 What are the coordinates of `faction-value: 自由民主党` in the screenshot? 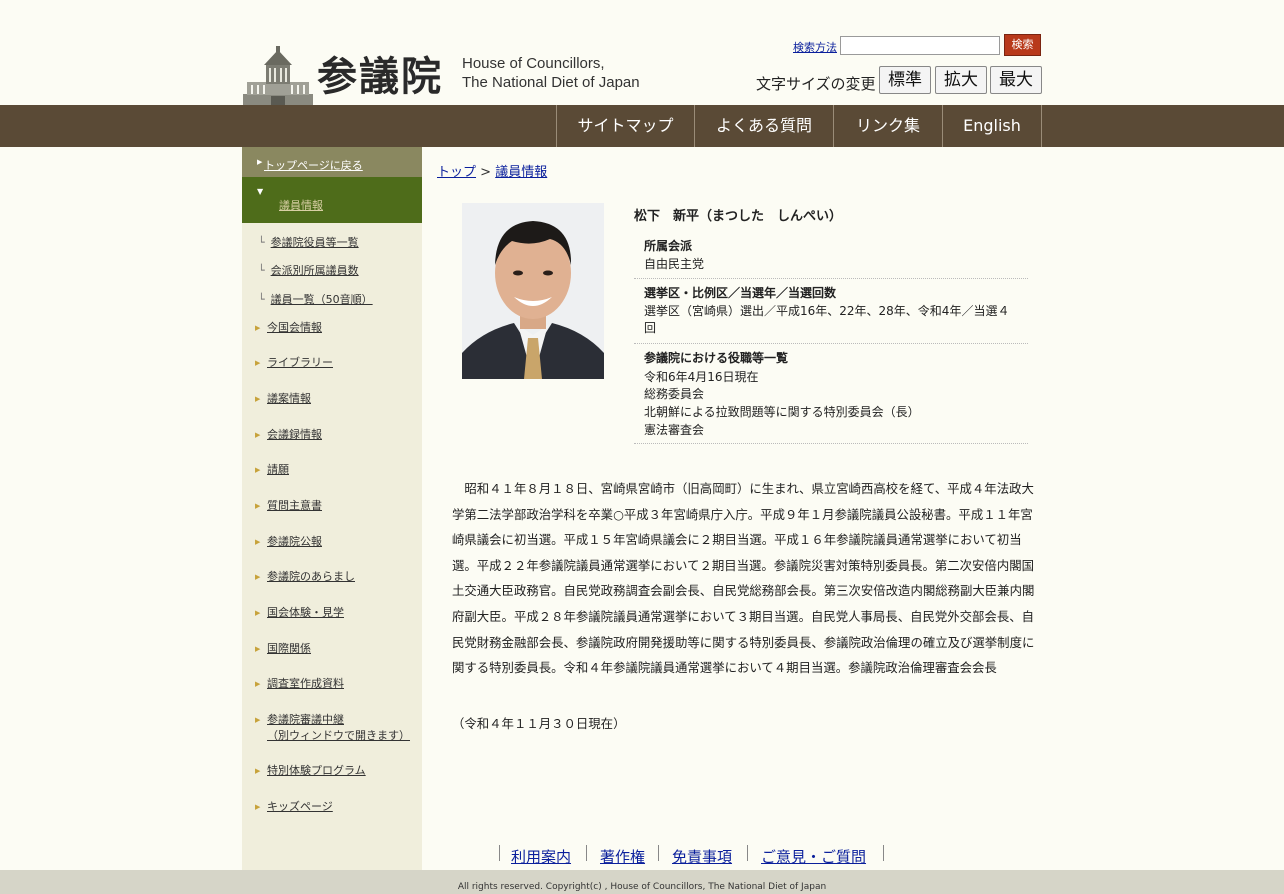 It's located at (674, 264).